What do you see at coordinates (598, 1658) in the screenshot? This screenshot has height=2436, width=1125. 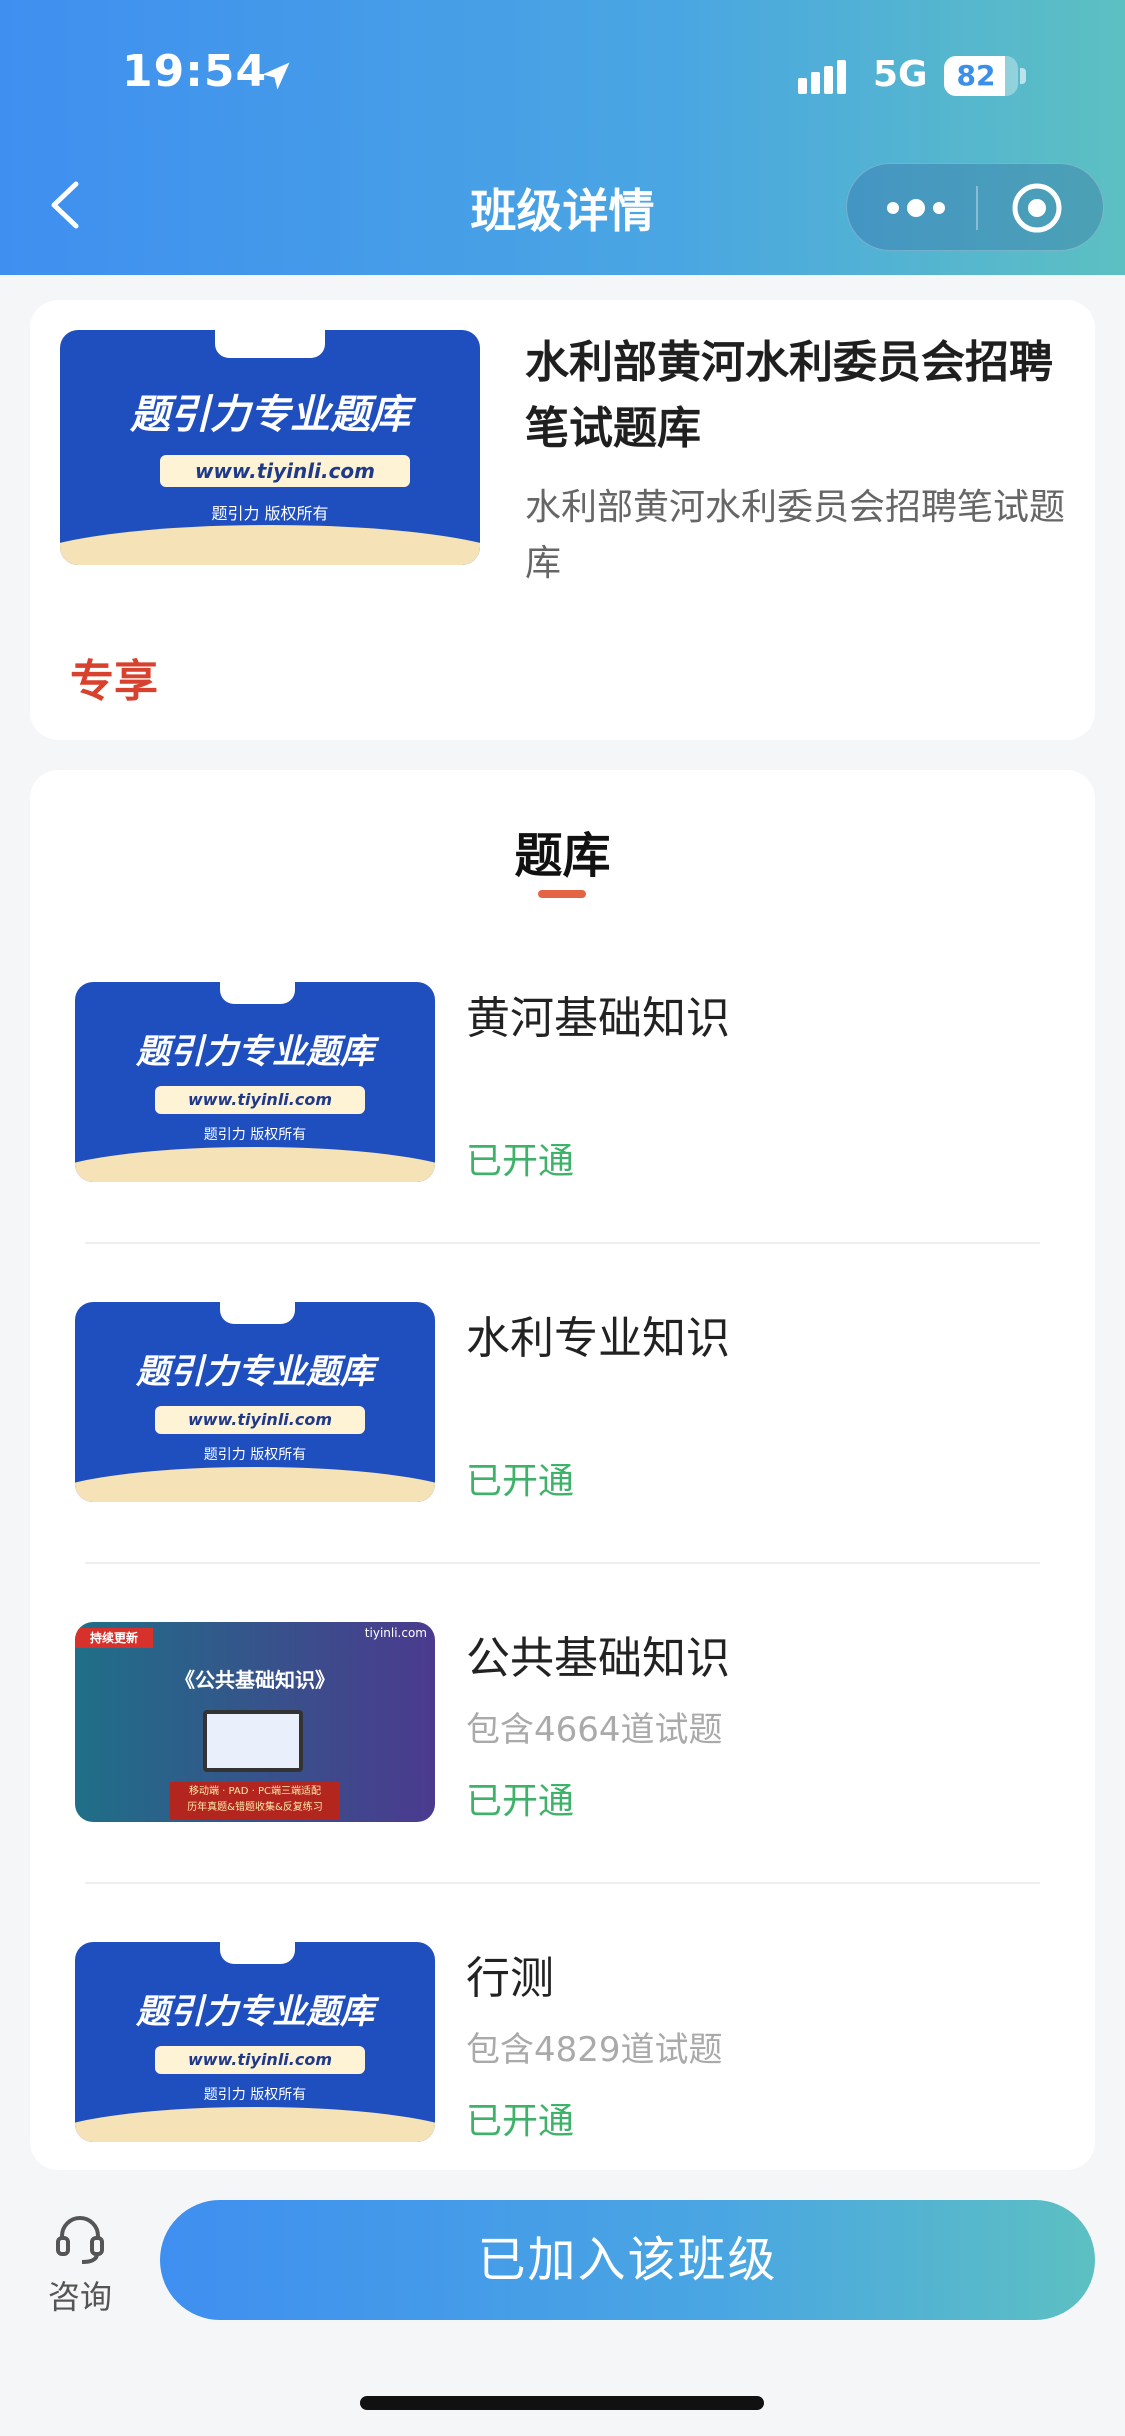 I see `bank-item-title: 公共基础知识` at bounding box center [598, 1658].